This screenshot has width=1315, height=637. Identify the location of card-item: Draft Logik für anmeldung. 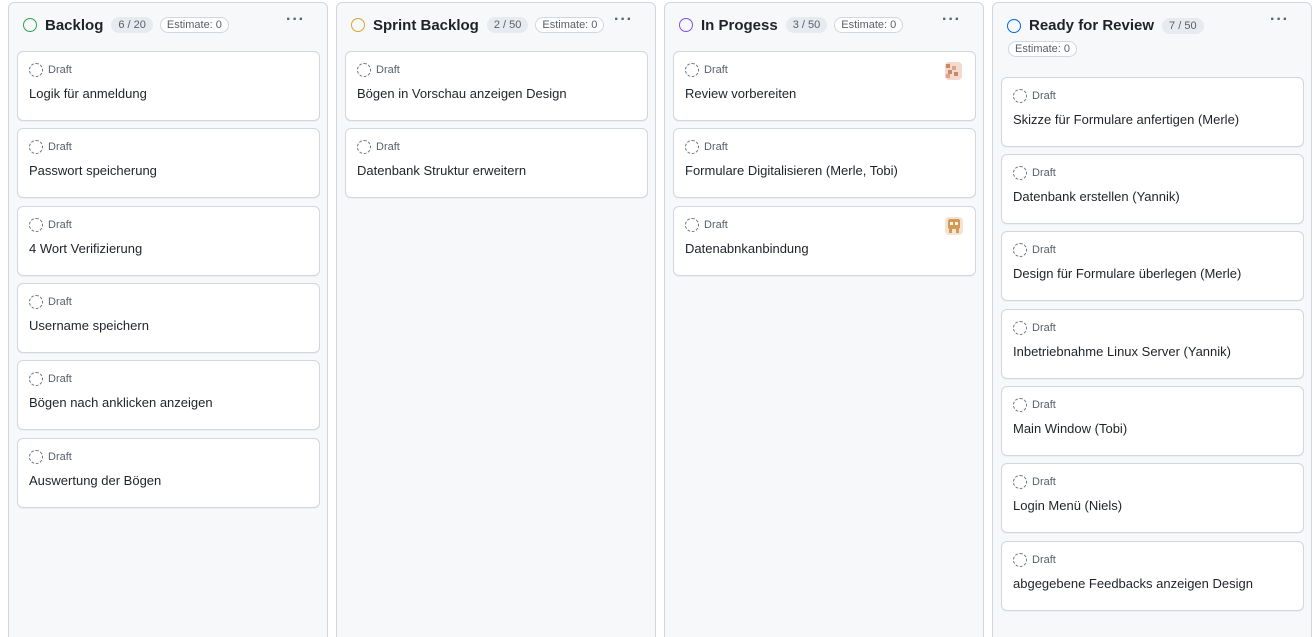
(168, 86).